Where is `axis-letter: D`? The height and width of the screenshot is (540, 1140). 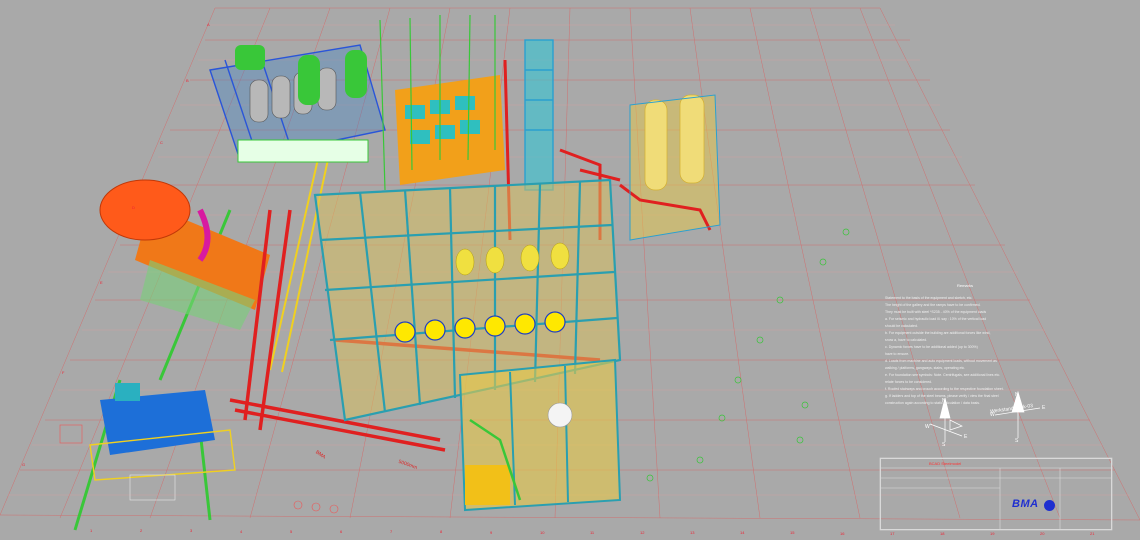 axis-letter: D is located at coordinates (133, 207).